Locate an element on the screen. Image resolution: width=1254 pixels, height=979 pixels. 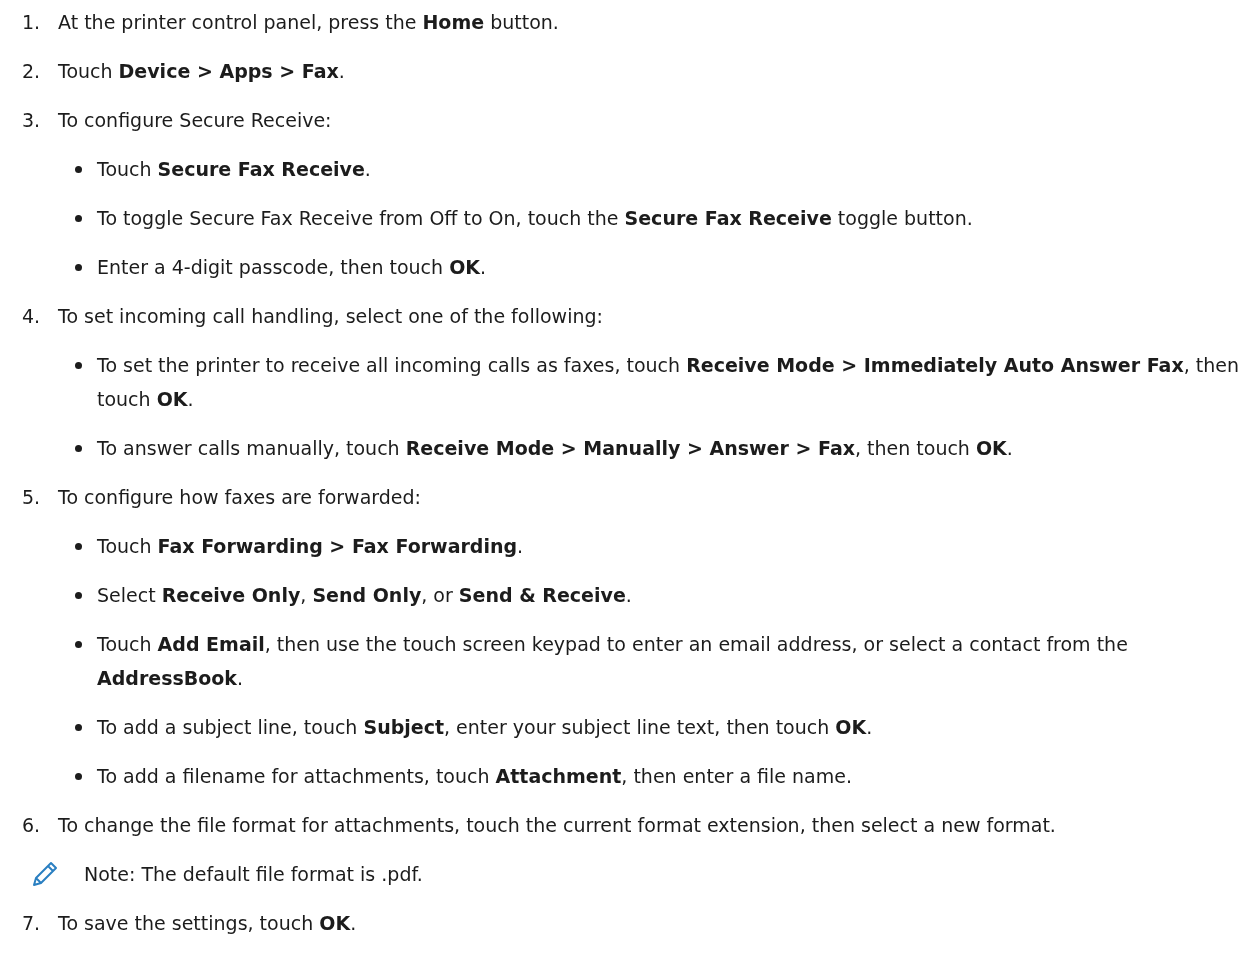
bullet-text: Enter a 4-digit passcode, then touch OK. is located at coordinates (292, 267).